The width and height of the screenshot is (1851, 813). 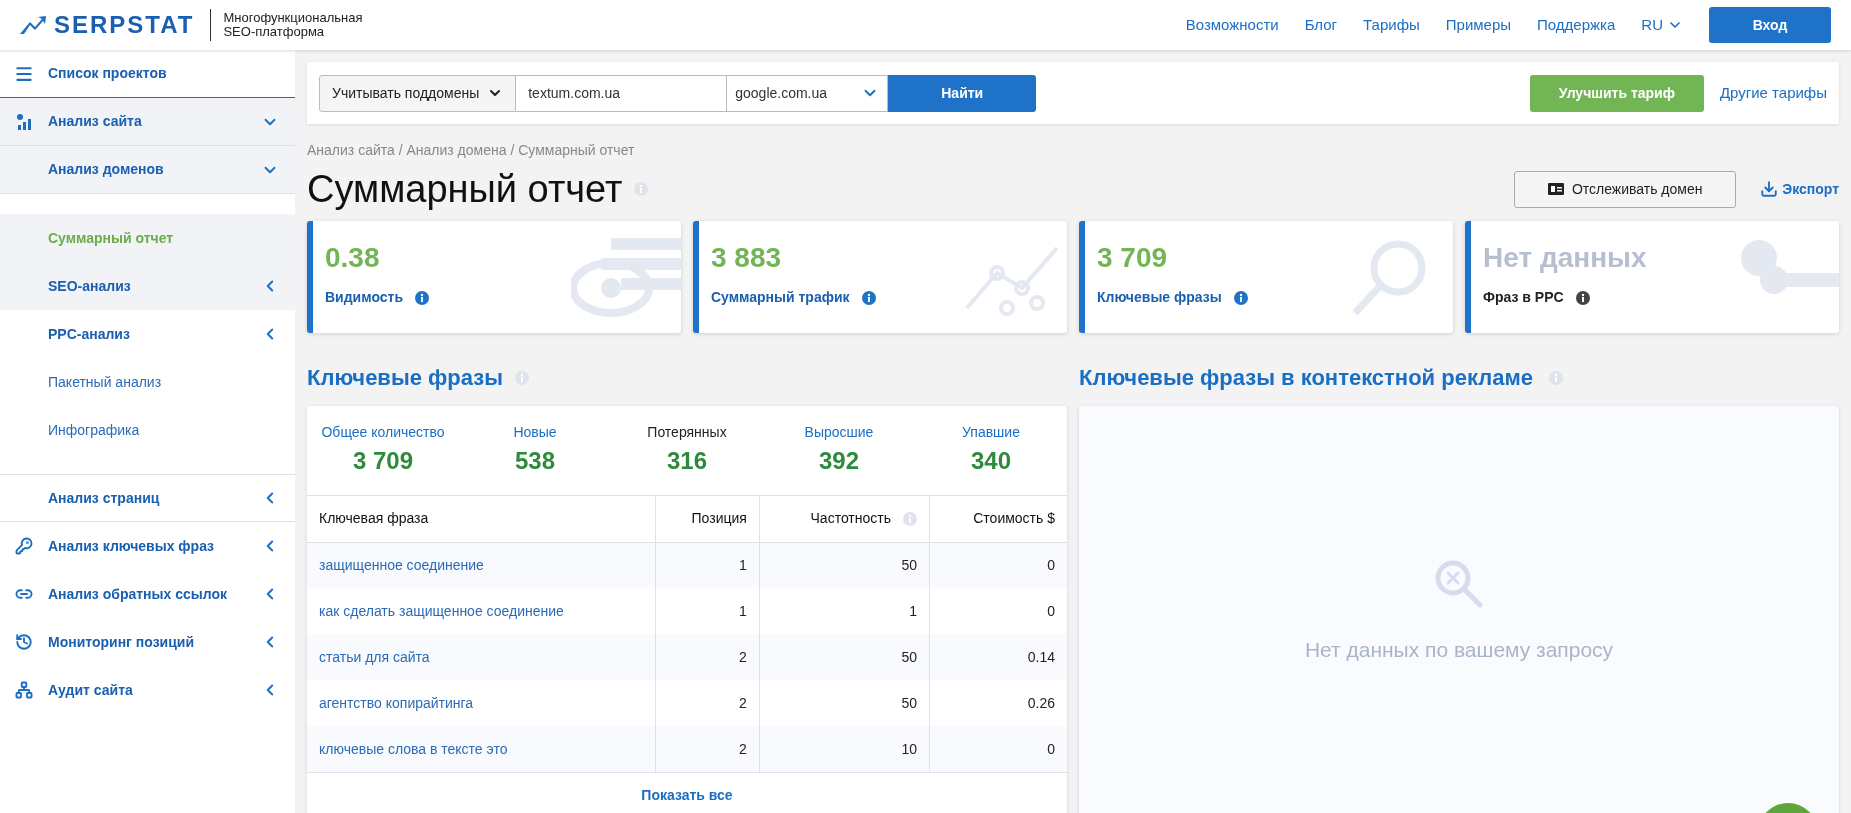 I want to click on column-header: Частотность, so click(x=844, y=519).